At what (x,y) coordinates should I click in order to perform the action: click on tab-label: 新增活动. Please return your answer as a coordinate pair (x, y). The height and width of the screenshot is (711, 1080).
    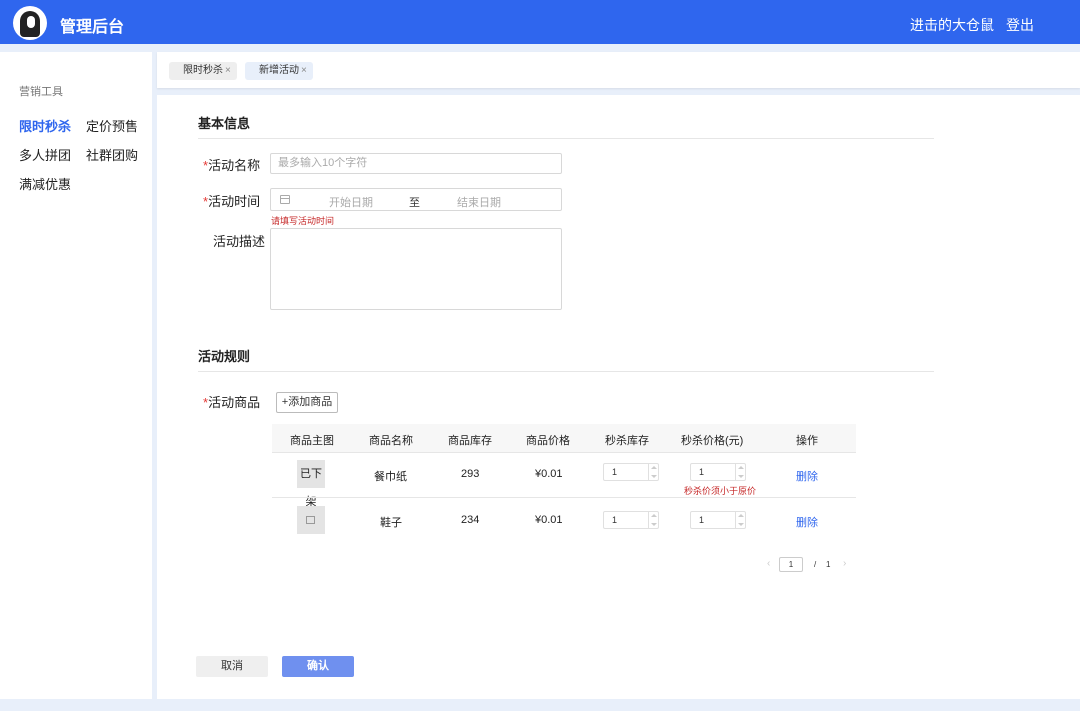
    Looking at the image, I should click on (279, 70).